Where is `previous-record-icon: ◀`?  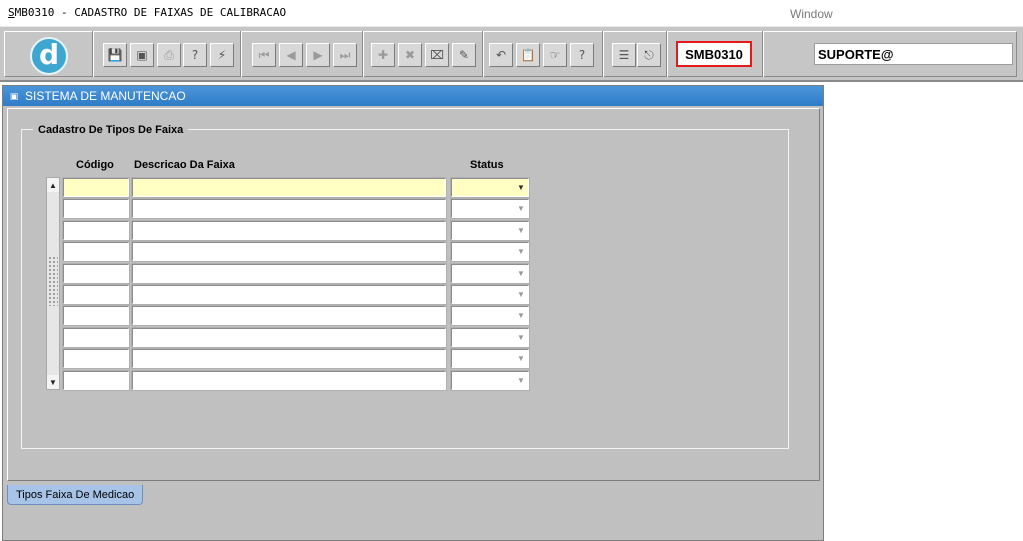 previous-record-icon: ◀ is located at coordinates (291, 55).